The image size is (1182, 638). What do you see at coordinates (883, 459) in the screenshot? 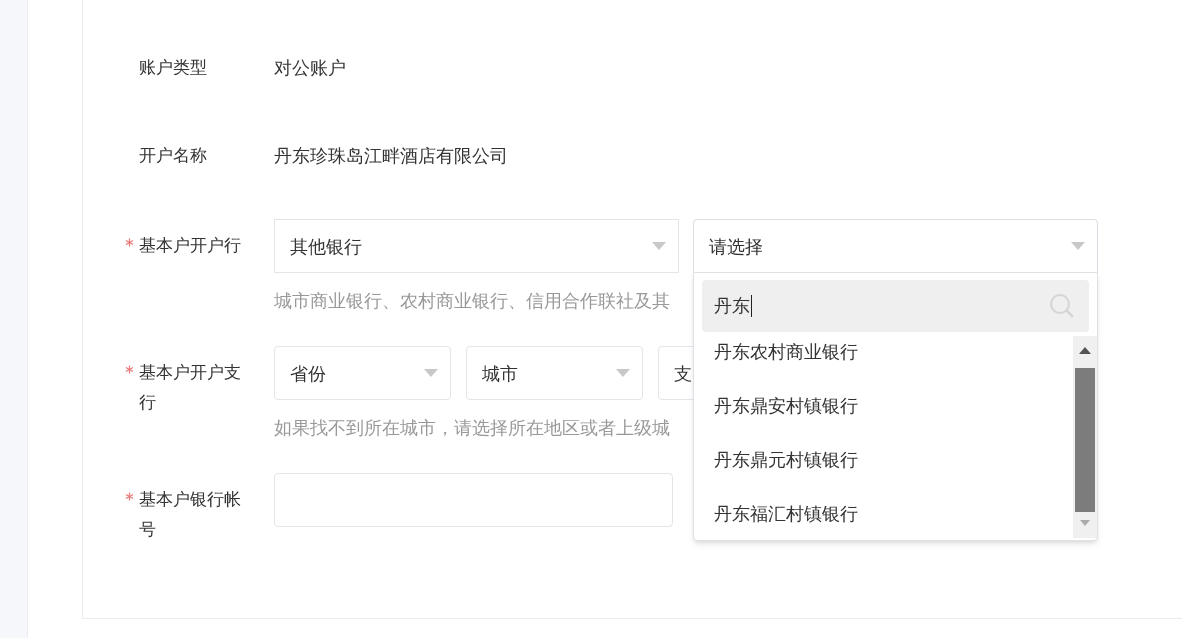
I see `dropdown-option: 丹东鼎元村镇银行` at bounding box center [883, 459].